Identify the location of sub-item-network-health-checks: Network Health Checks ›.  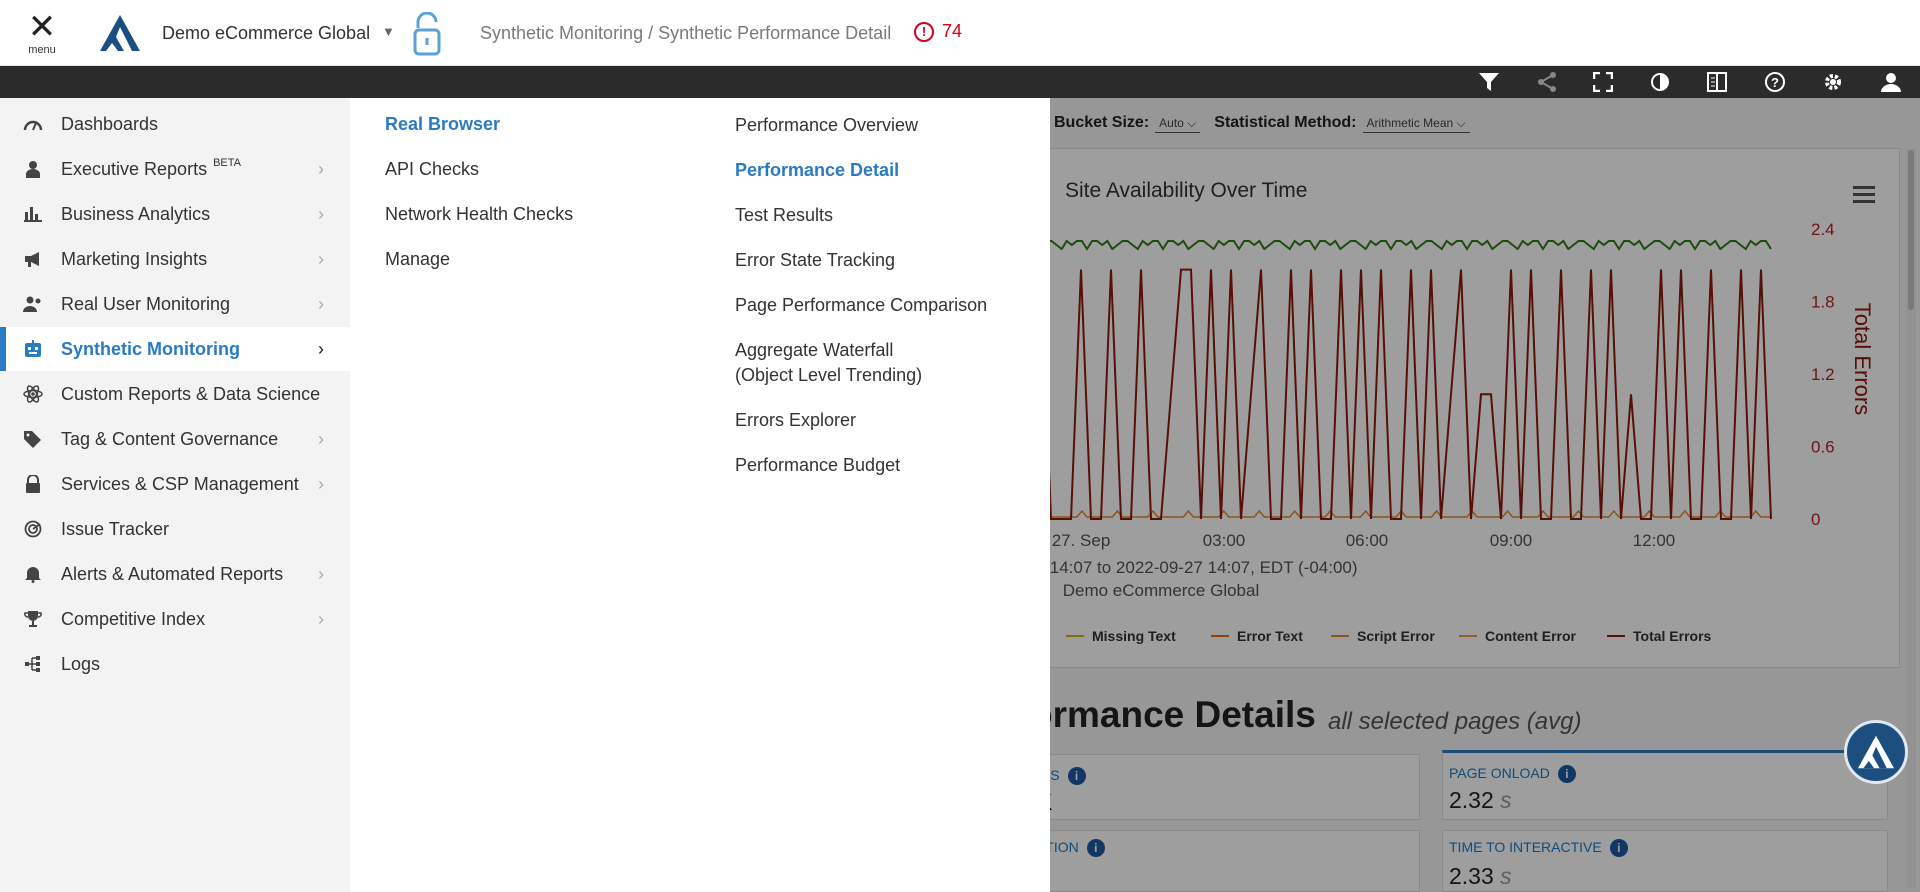
(548, 214).